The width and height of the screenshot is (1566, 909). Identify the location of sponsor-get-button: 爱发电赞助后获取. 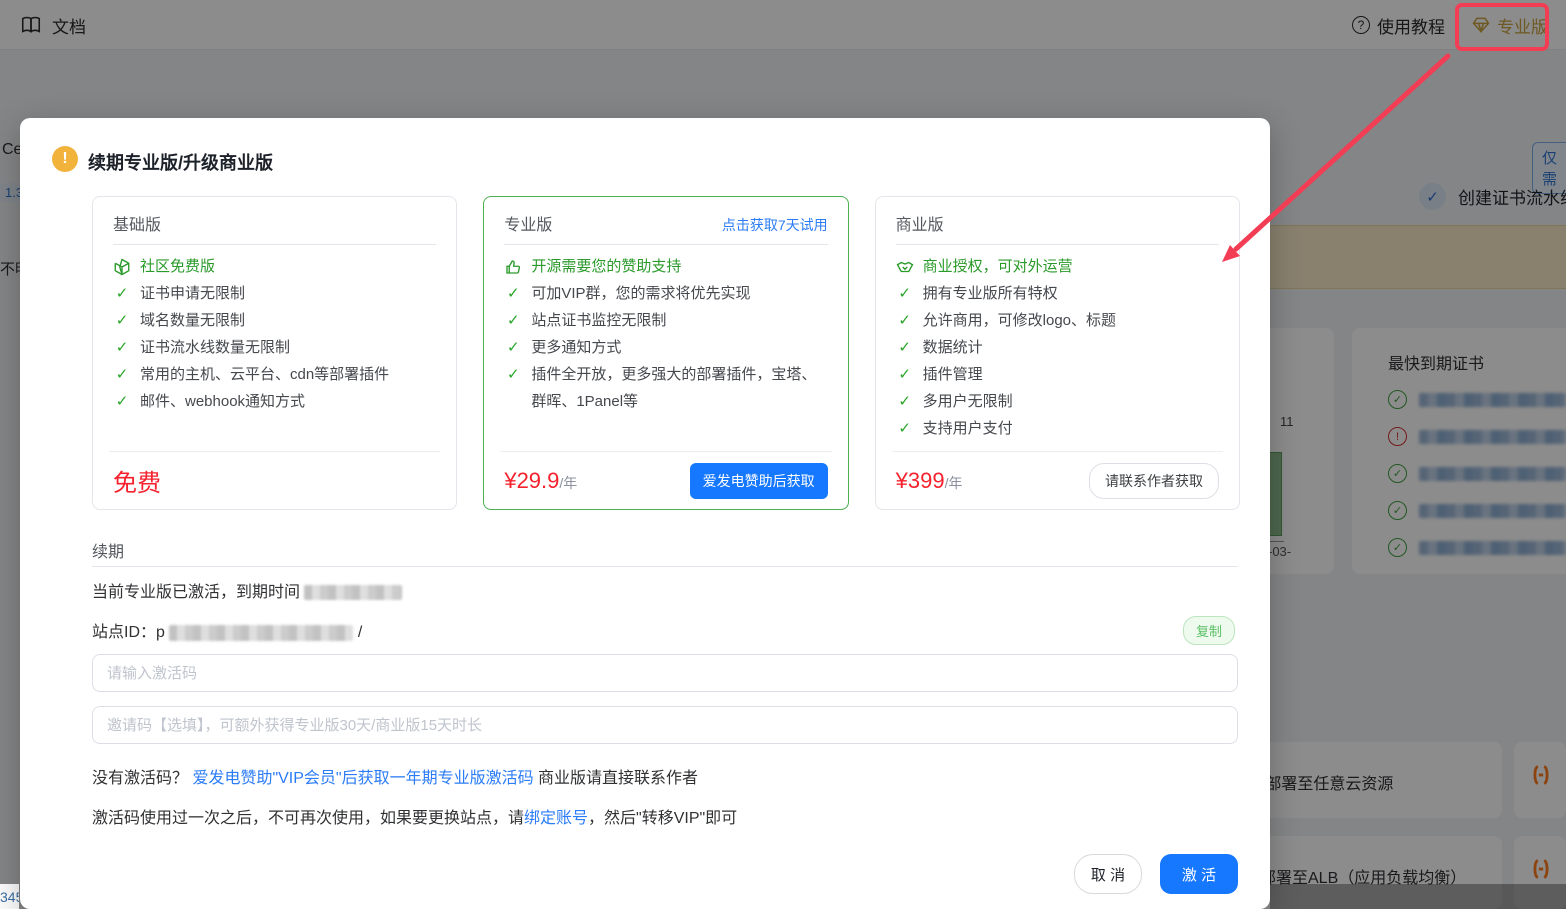
(758, 480).